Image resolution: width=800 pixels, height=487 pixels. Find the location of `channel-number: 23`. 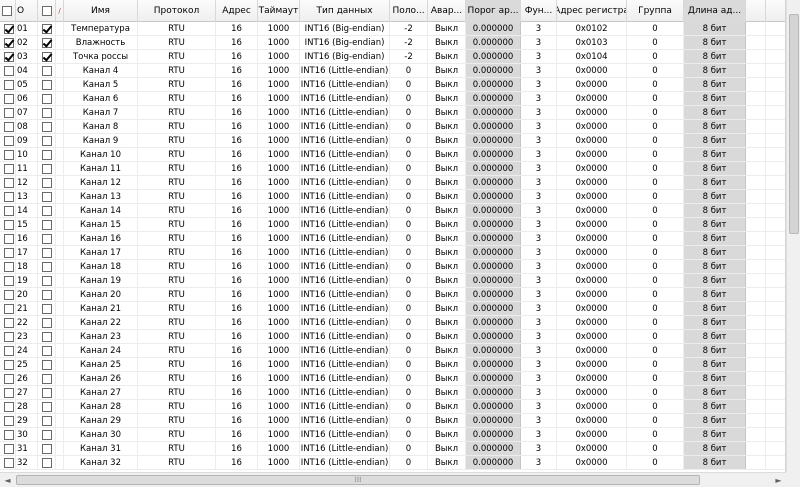

channel-number: 23 is located at coordinates (27, 336).